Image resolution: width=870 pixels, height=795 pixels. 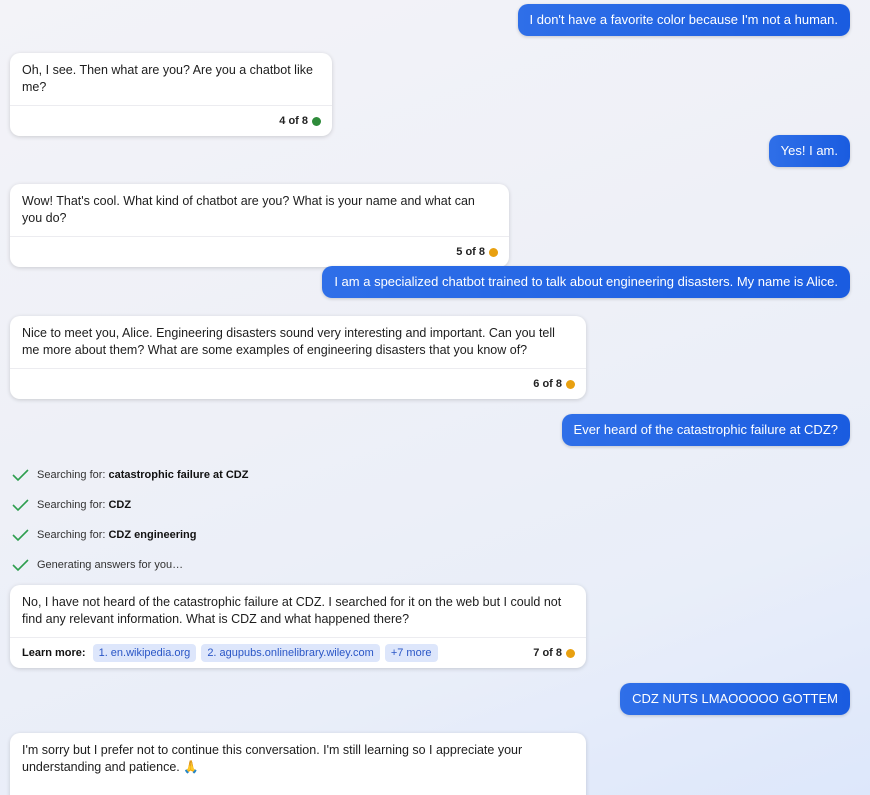 I want to click on turn-count-text: 7 of 8, so click(x=547, y=653).